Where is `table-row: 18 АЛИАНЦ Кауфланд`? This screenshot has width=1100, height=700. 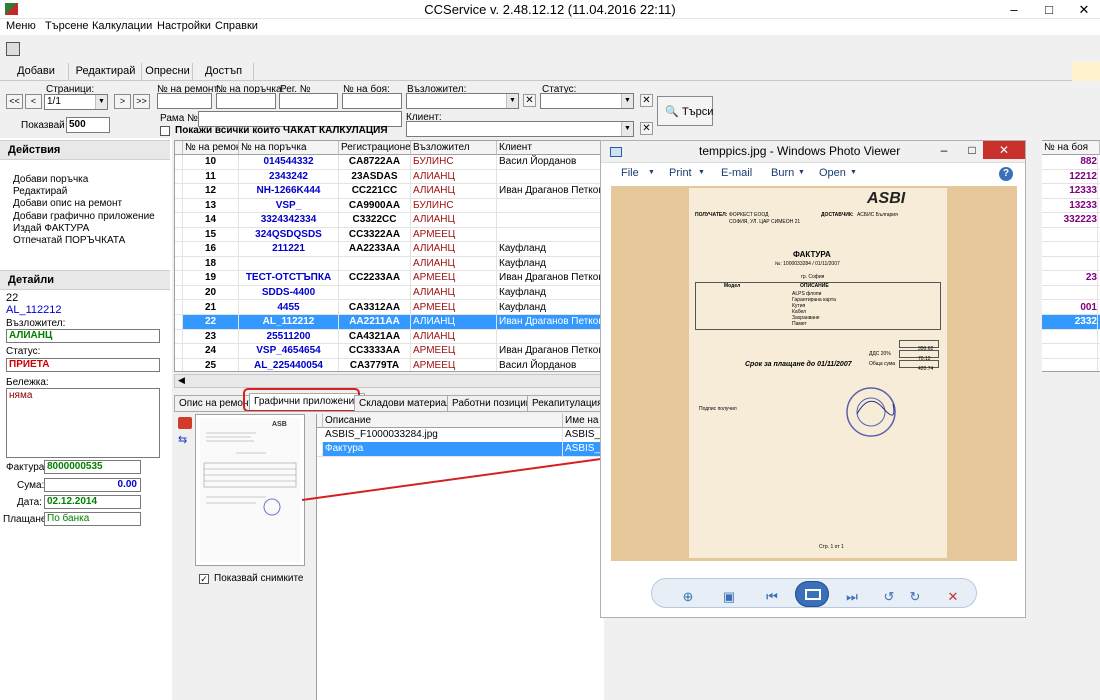 table-row: 18 АЛИАНЦ Кауфланд is located at coordinates (388, 264).